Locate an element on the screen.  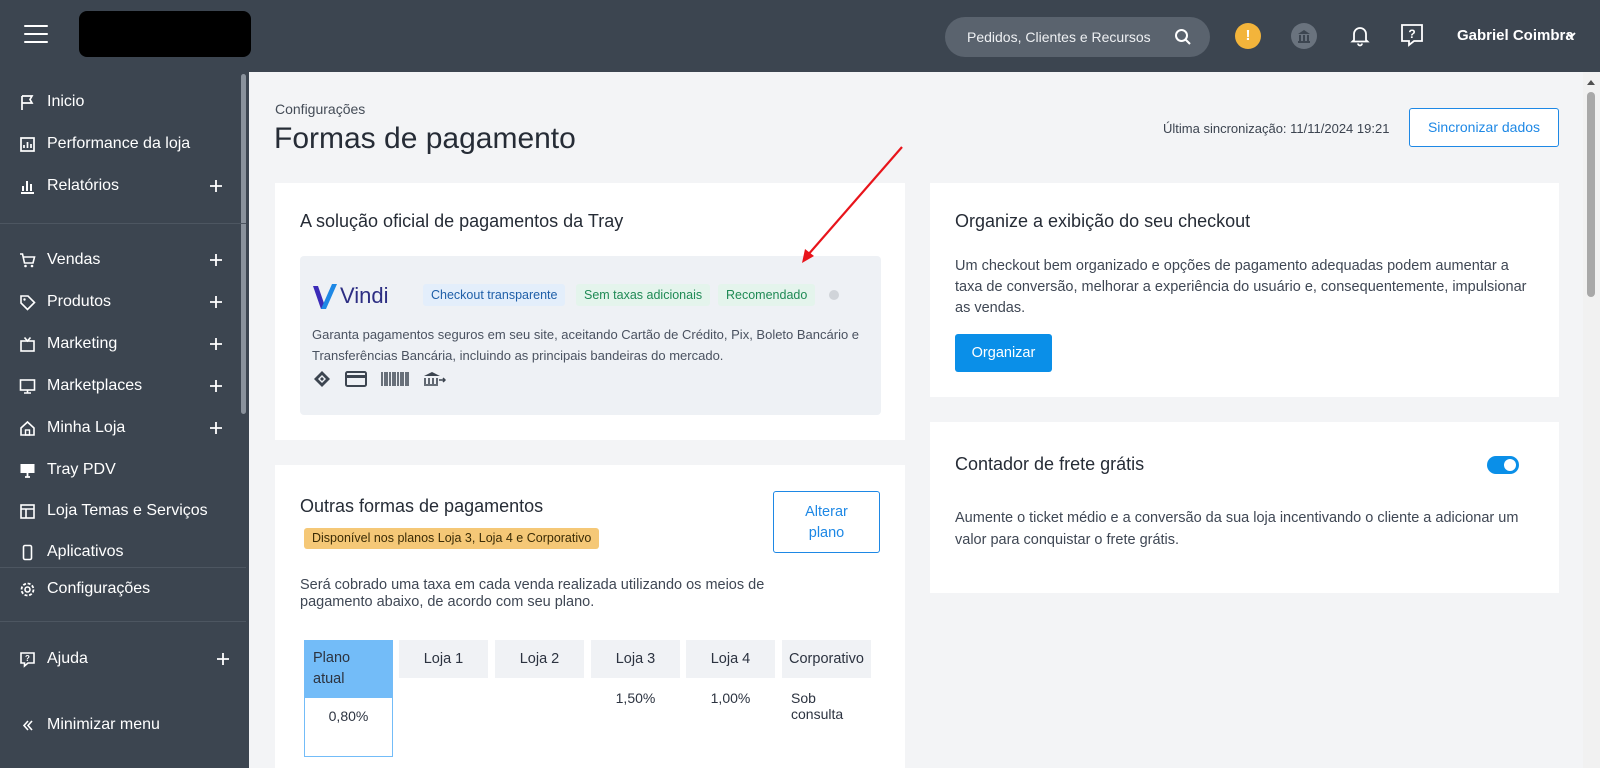
chip-recomendado: Recomendado is located at coordinates (767, 295).